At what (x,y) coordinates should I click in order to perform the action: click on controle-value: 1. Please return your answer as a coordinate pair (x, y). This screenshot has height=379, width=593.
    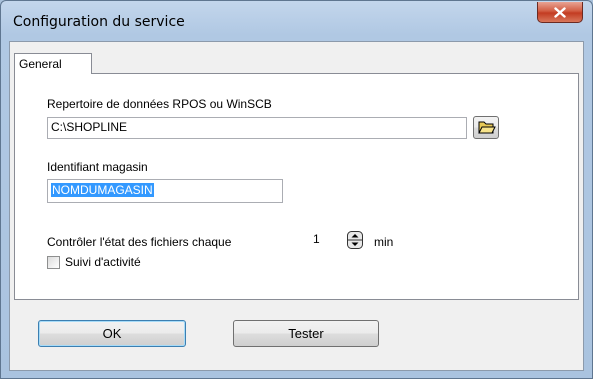
    Looking at the image, I should click on (316, 239).